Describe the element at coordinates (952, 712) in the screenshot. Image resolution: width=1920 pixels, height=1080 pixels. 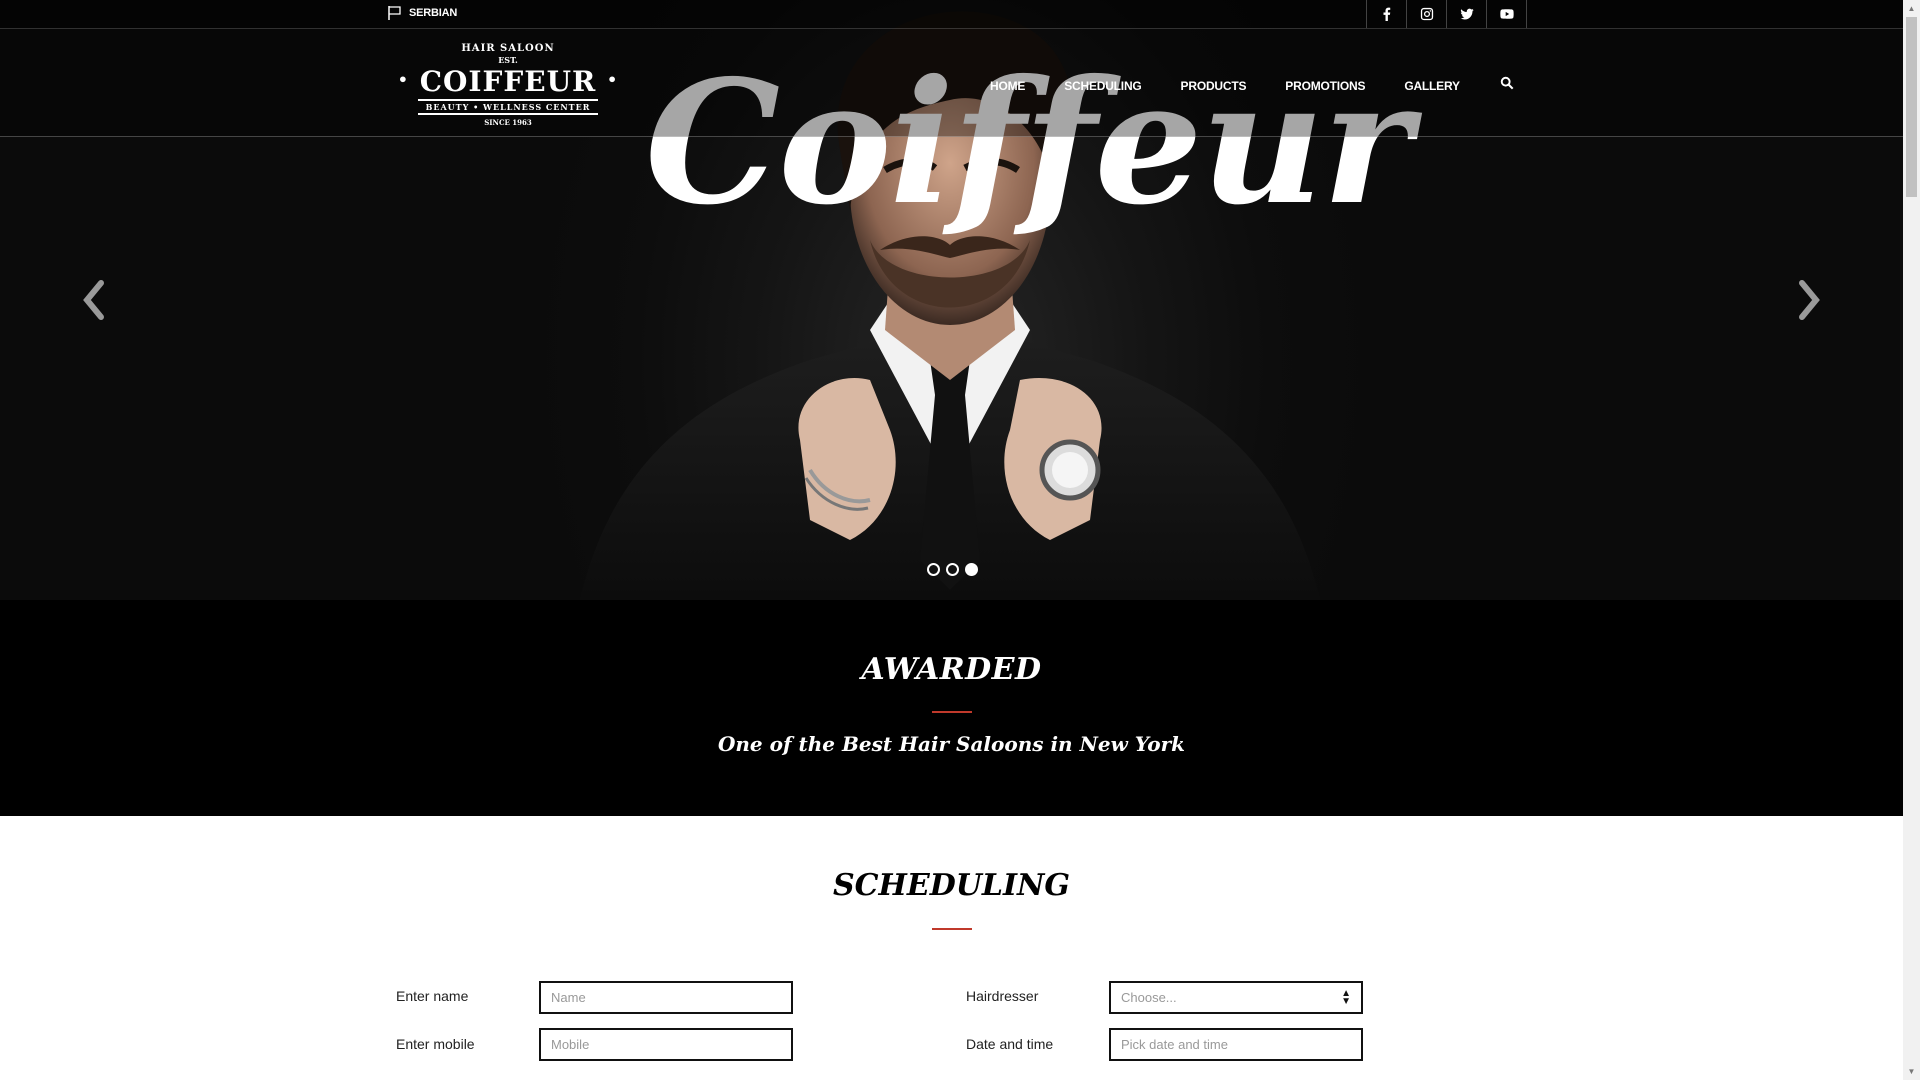
I see `awarded-divider` at that location.